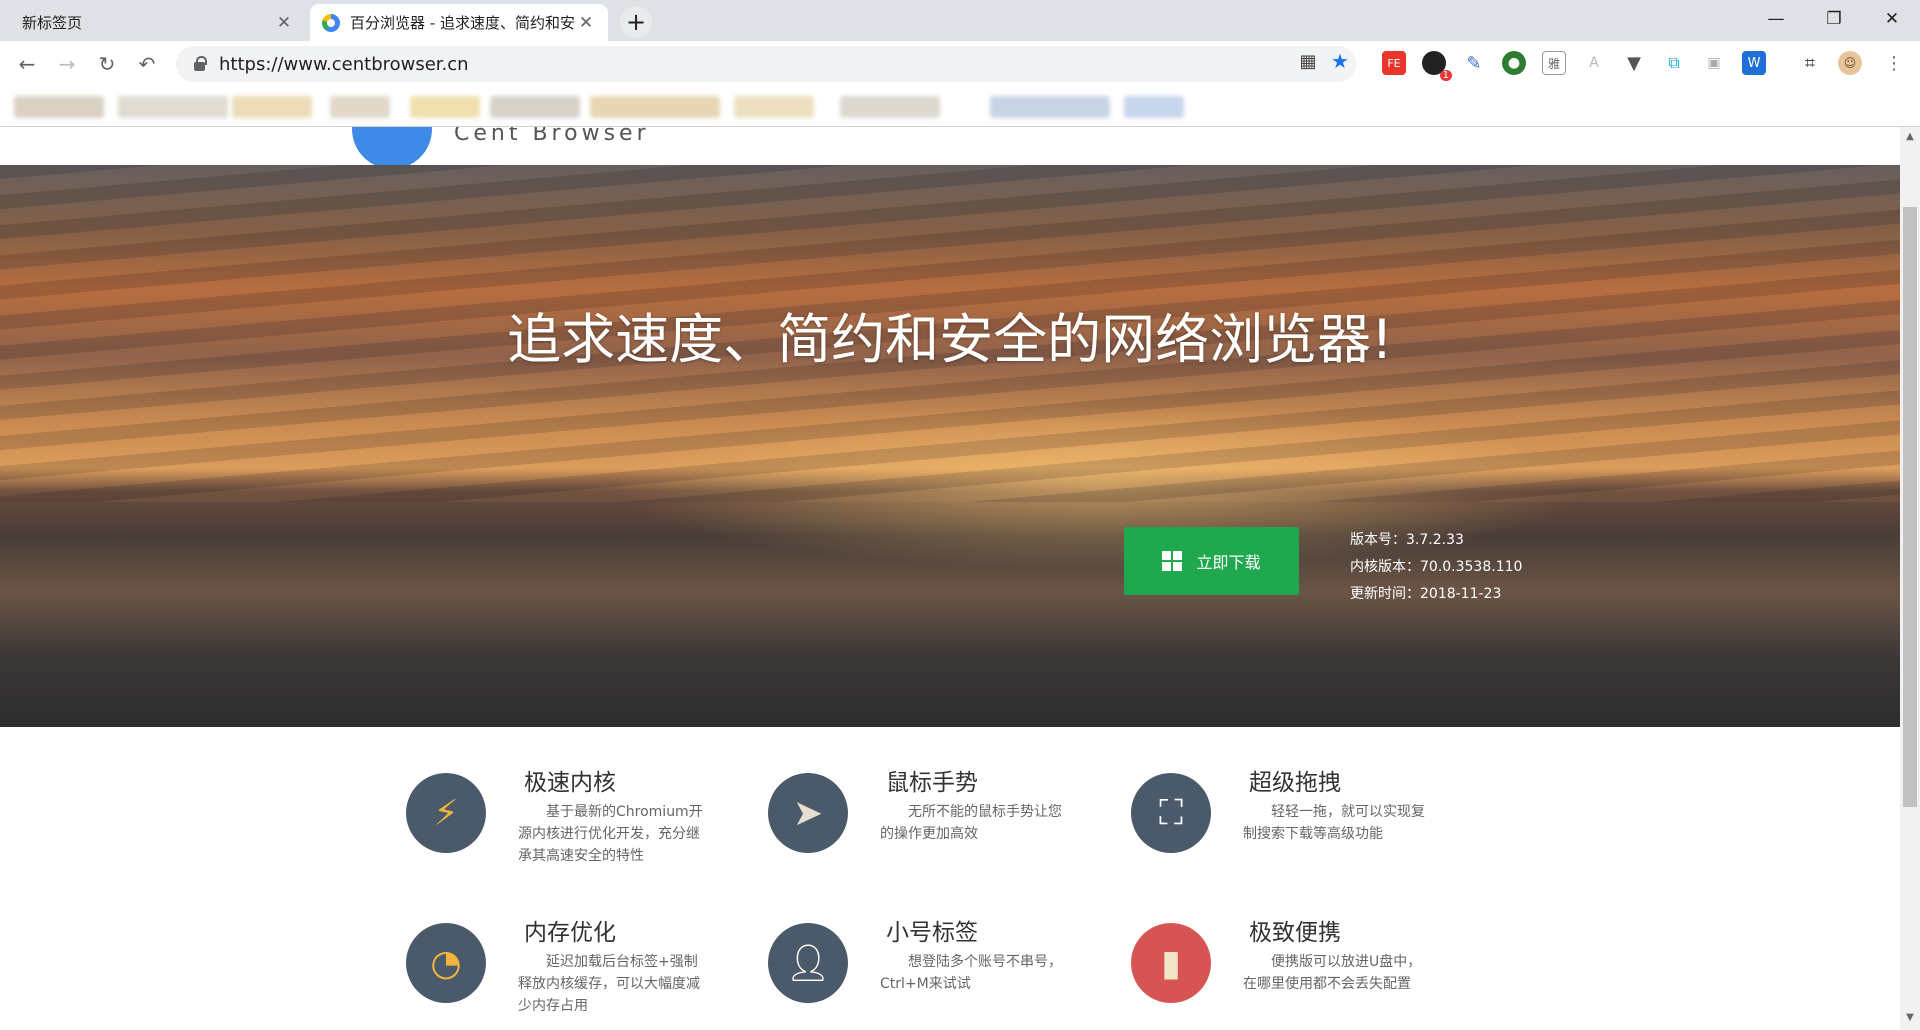 This screenshot has height=1030, width=1920. I want to click on hero-title: 追求速度、简约和安全的网络浏览器!, so click(950, 339).